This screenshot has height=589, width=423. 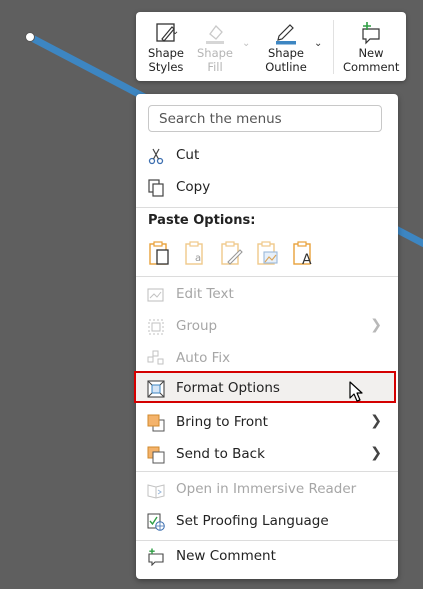 What do you see at coordinates (286, 60) in the screenshot?
I see `shape-outline-label: Shape Outline` at bounding box center [286, 60].